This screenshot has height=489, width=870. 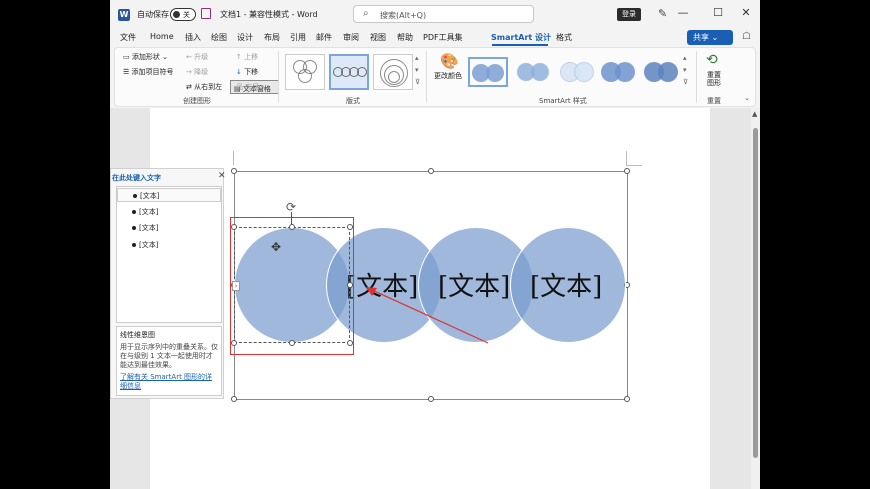 I want to click on scroll-thumb, so click(x=755, y=293).